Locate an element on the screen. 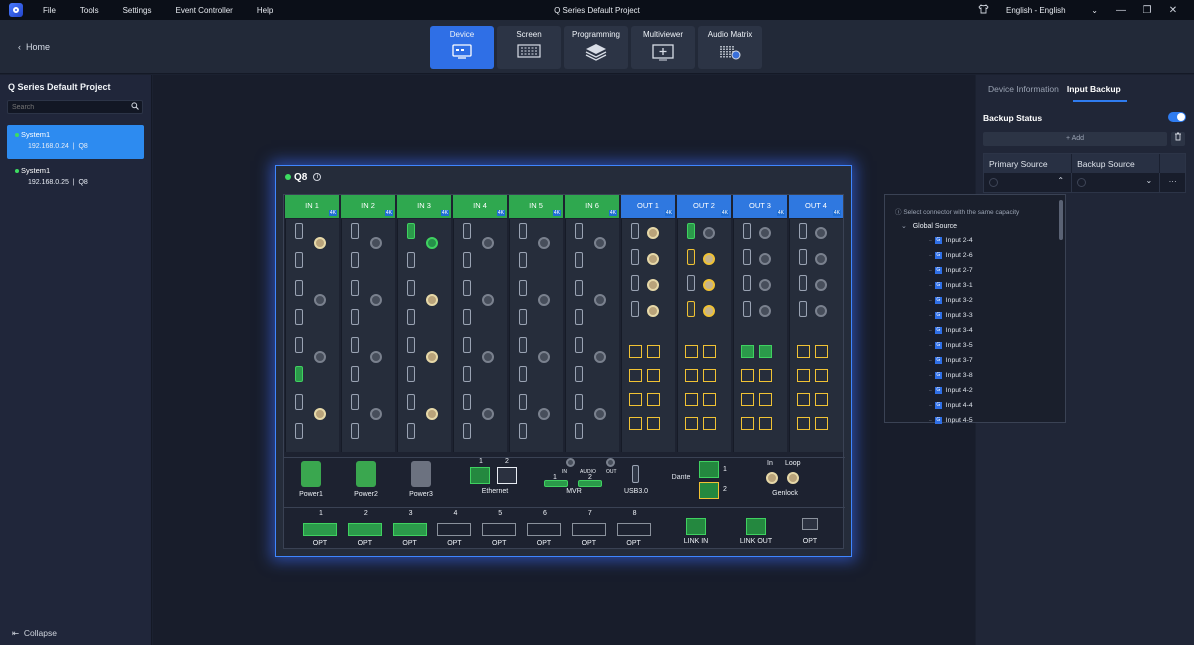 The image size is (1194, 645). language-select: English - English ⌄ is located at coordinates (1052, 10).